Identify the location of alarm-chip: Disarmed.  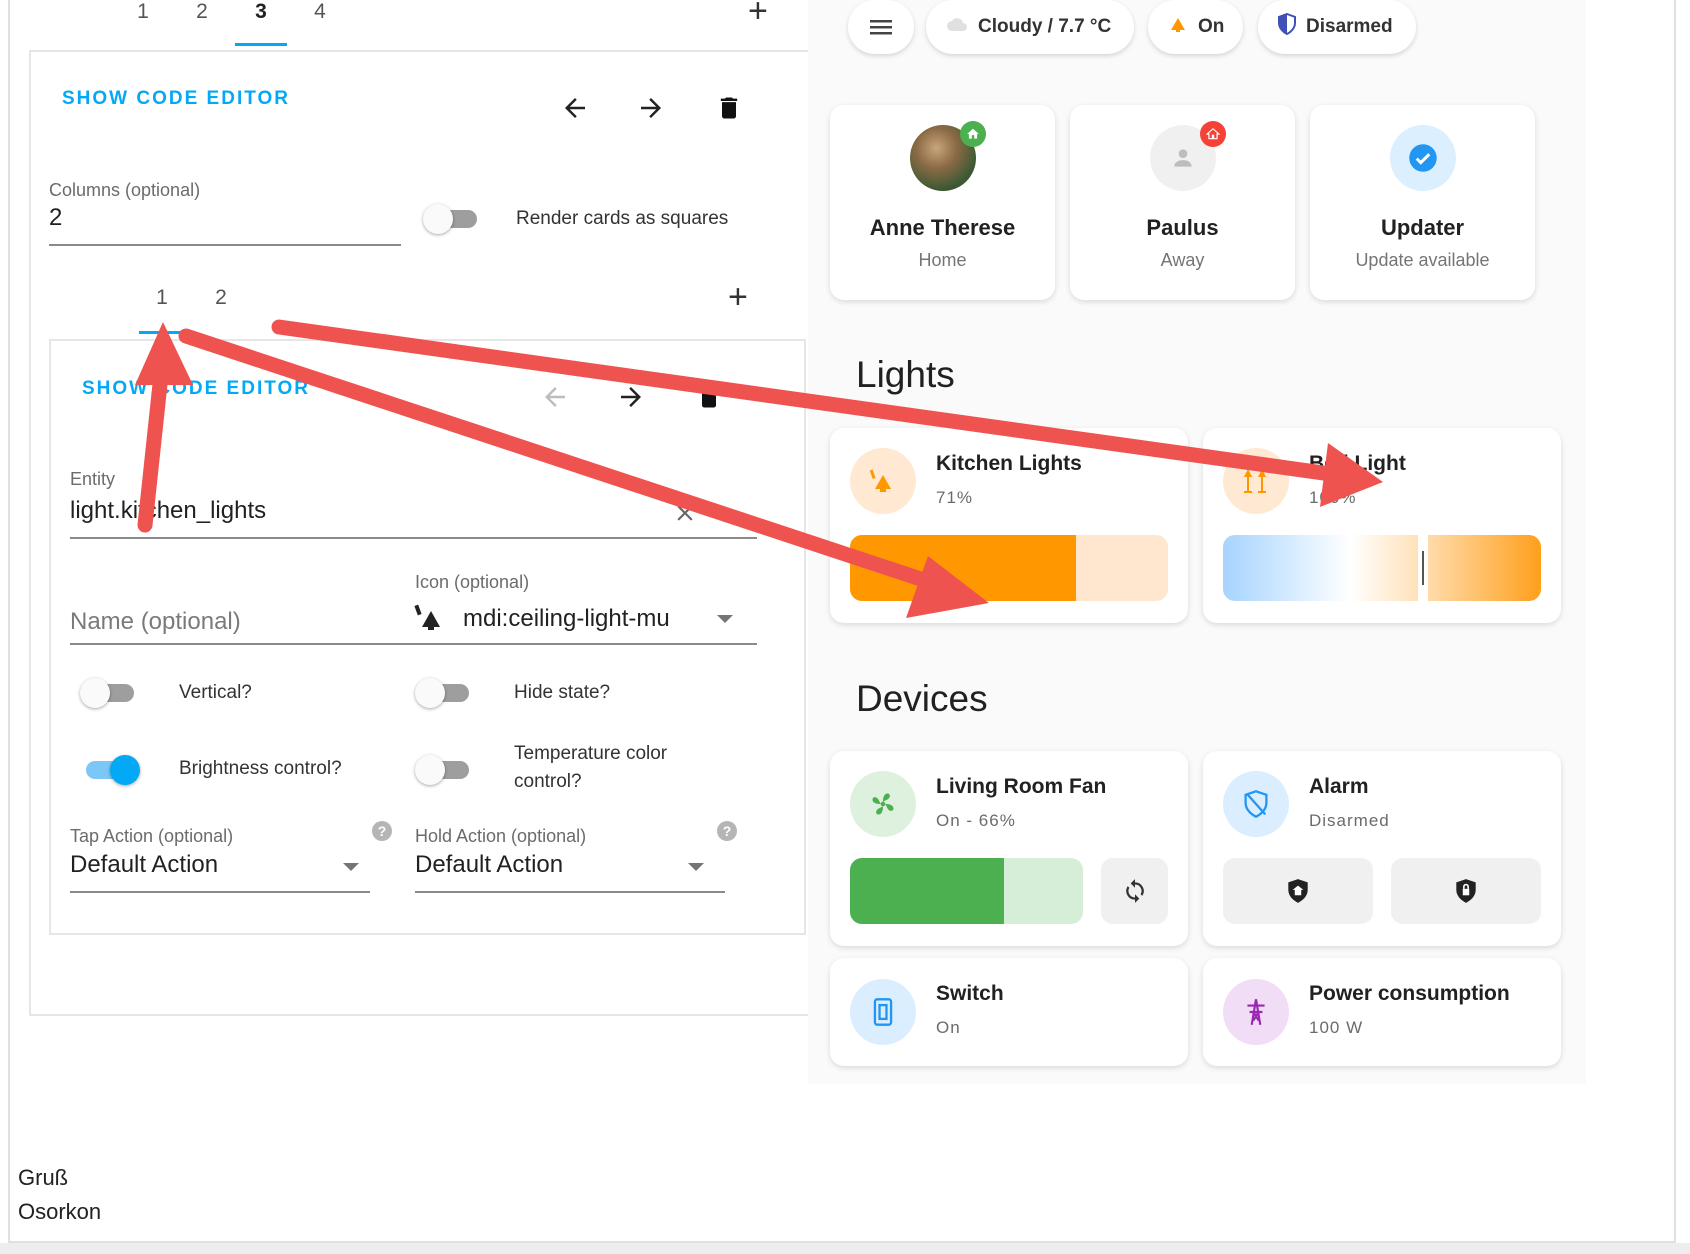
(1337, 27).